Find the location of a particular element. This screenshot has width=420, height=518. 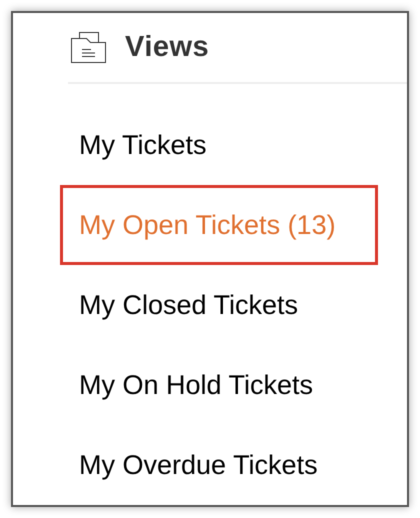

view-item: My On Hold Tickets is located at coordinates (219, 385).